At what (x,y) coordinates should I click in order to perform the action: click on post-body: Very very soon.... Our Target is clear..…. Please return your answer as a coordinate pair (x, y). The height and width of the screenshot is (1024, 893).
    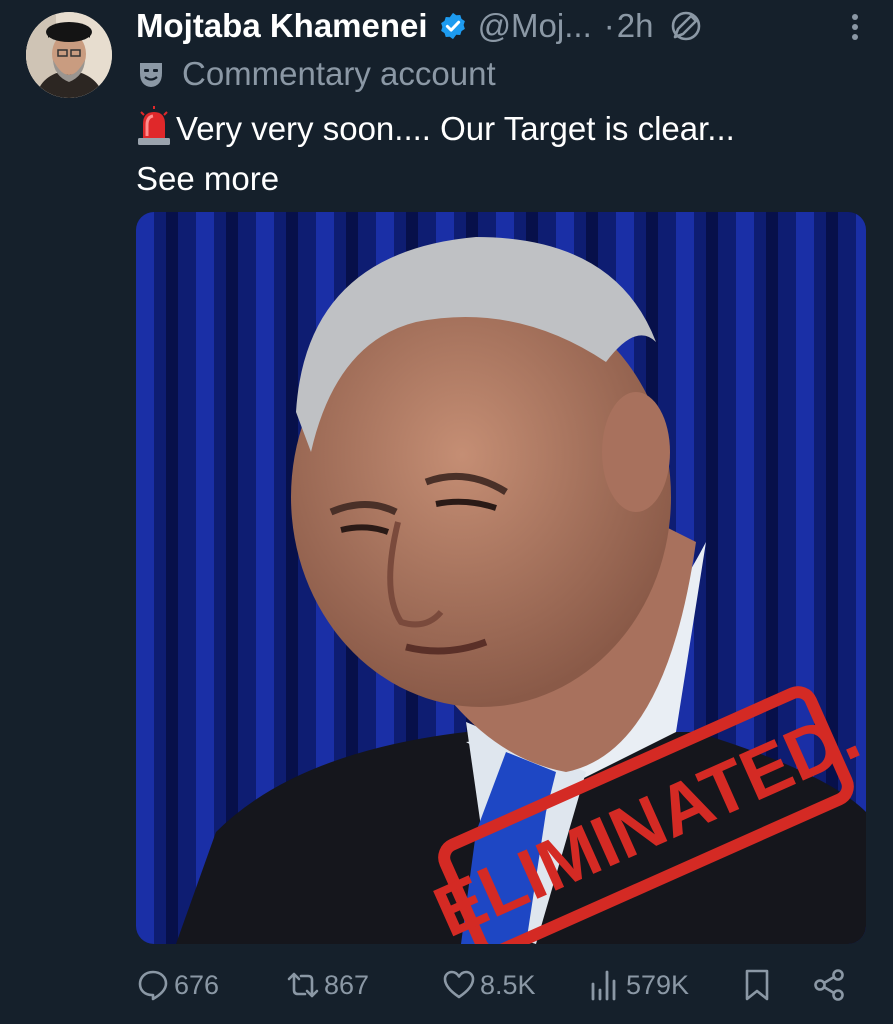
    Looking at the image, I should click on (455, 128).